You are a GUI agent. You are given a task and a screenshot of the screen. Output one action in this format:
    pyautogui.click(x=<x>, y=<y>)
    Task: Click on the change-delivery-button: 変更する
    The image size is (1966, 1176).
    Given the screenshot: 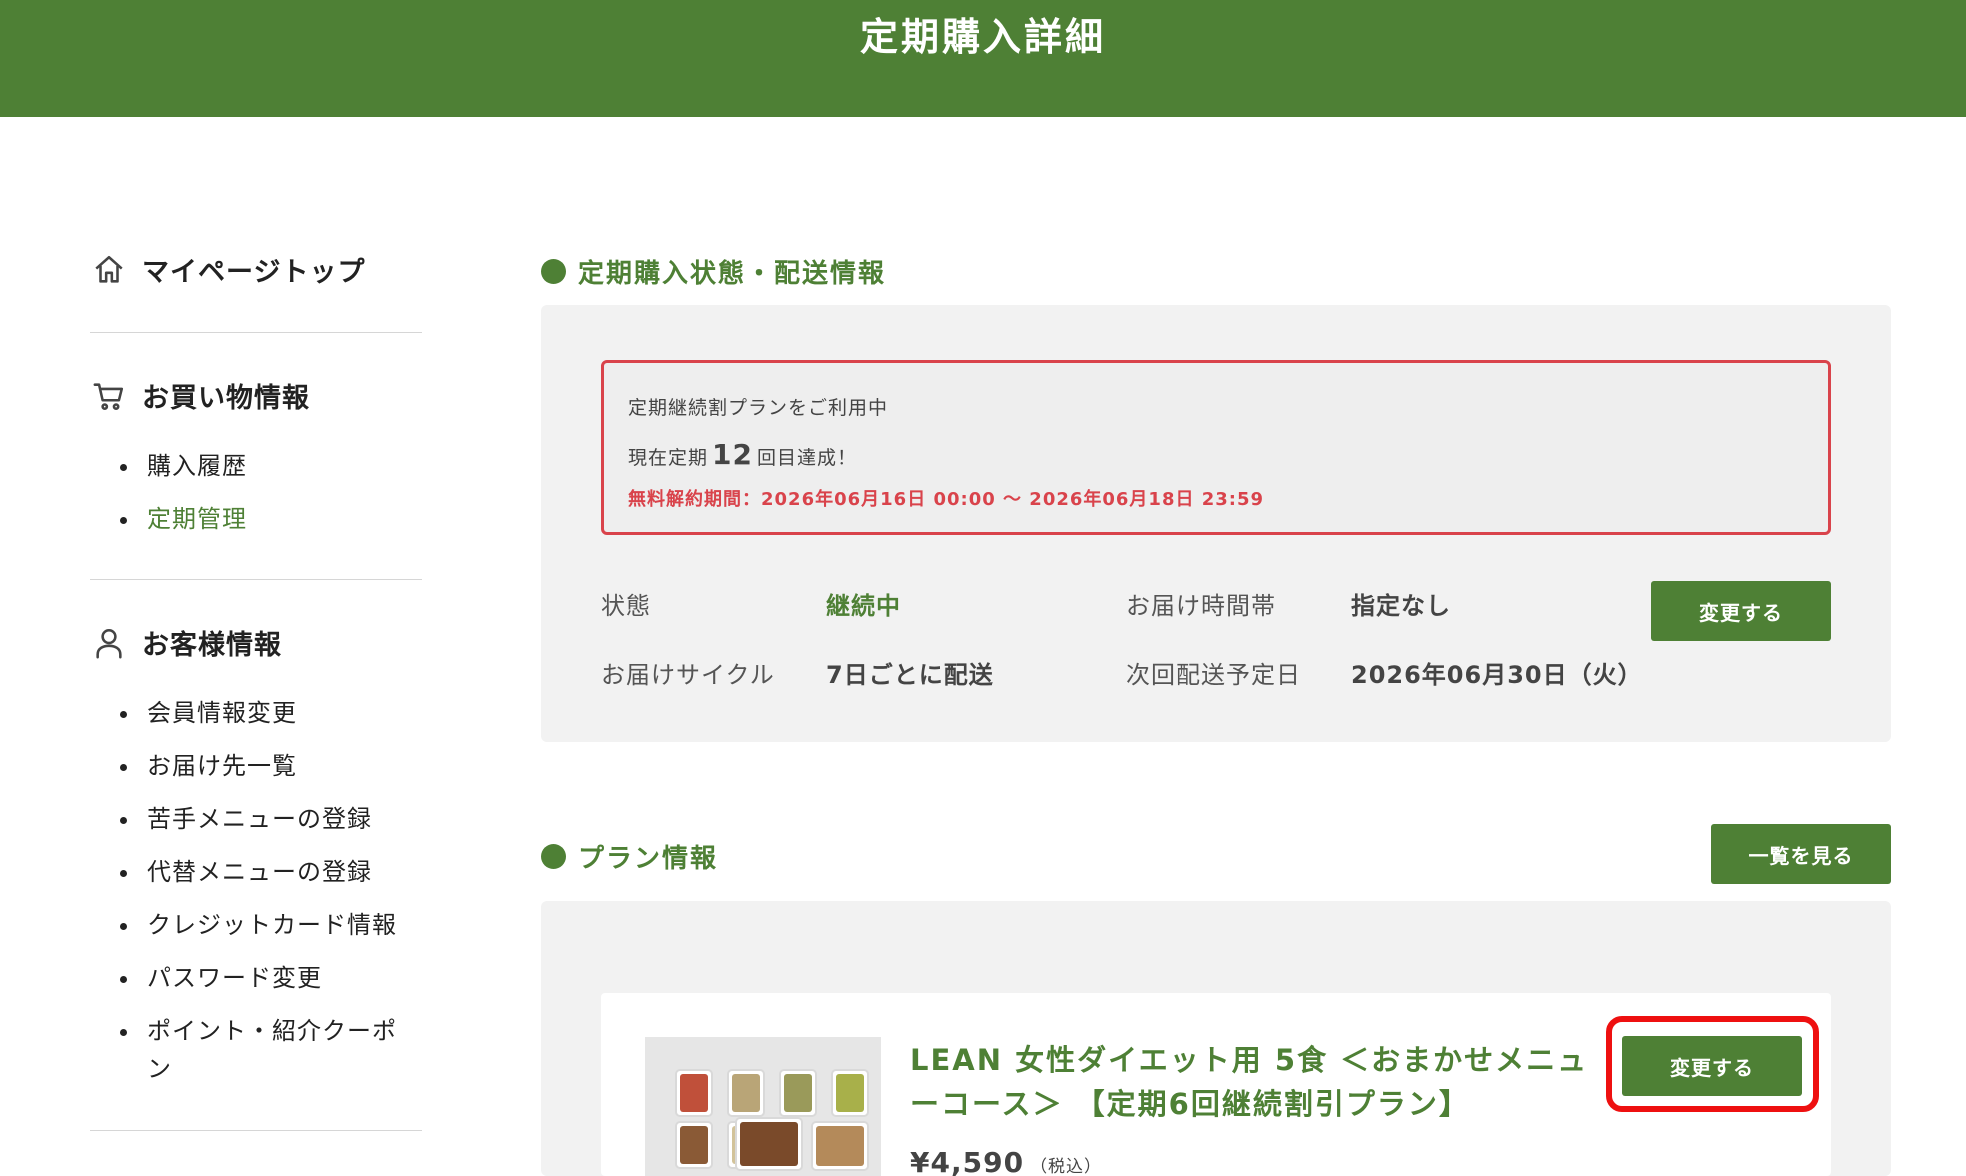 What is the action you would take?
    pyautogui.click(x=1741, y=611)
    